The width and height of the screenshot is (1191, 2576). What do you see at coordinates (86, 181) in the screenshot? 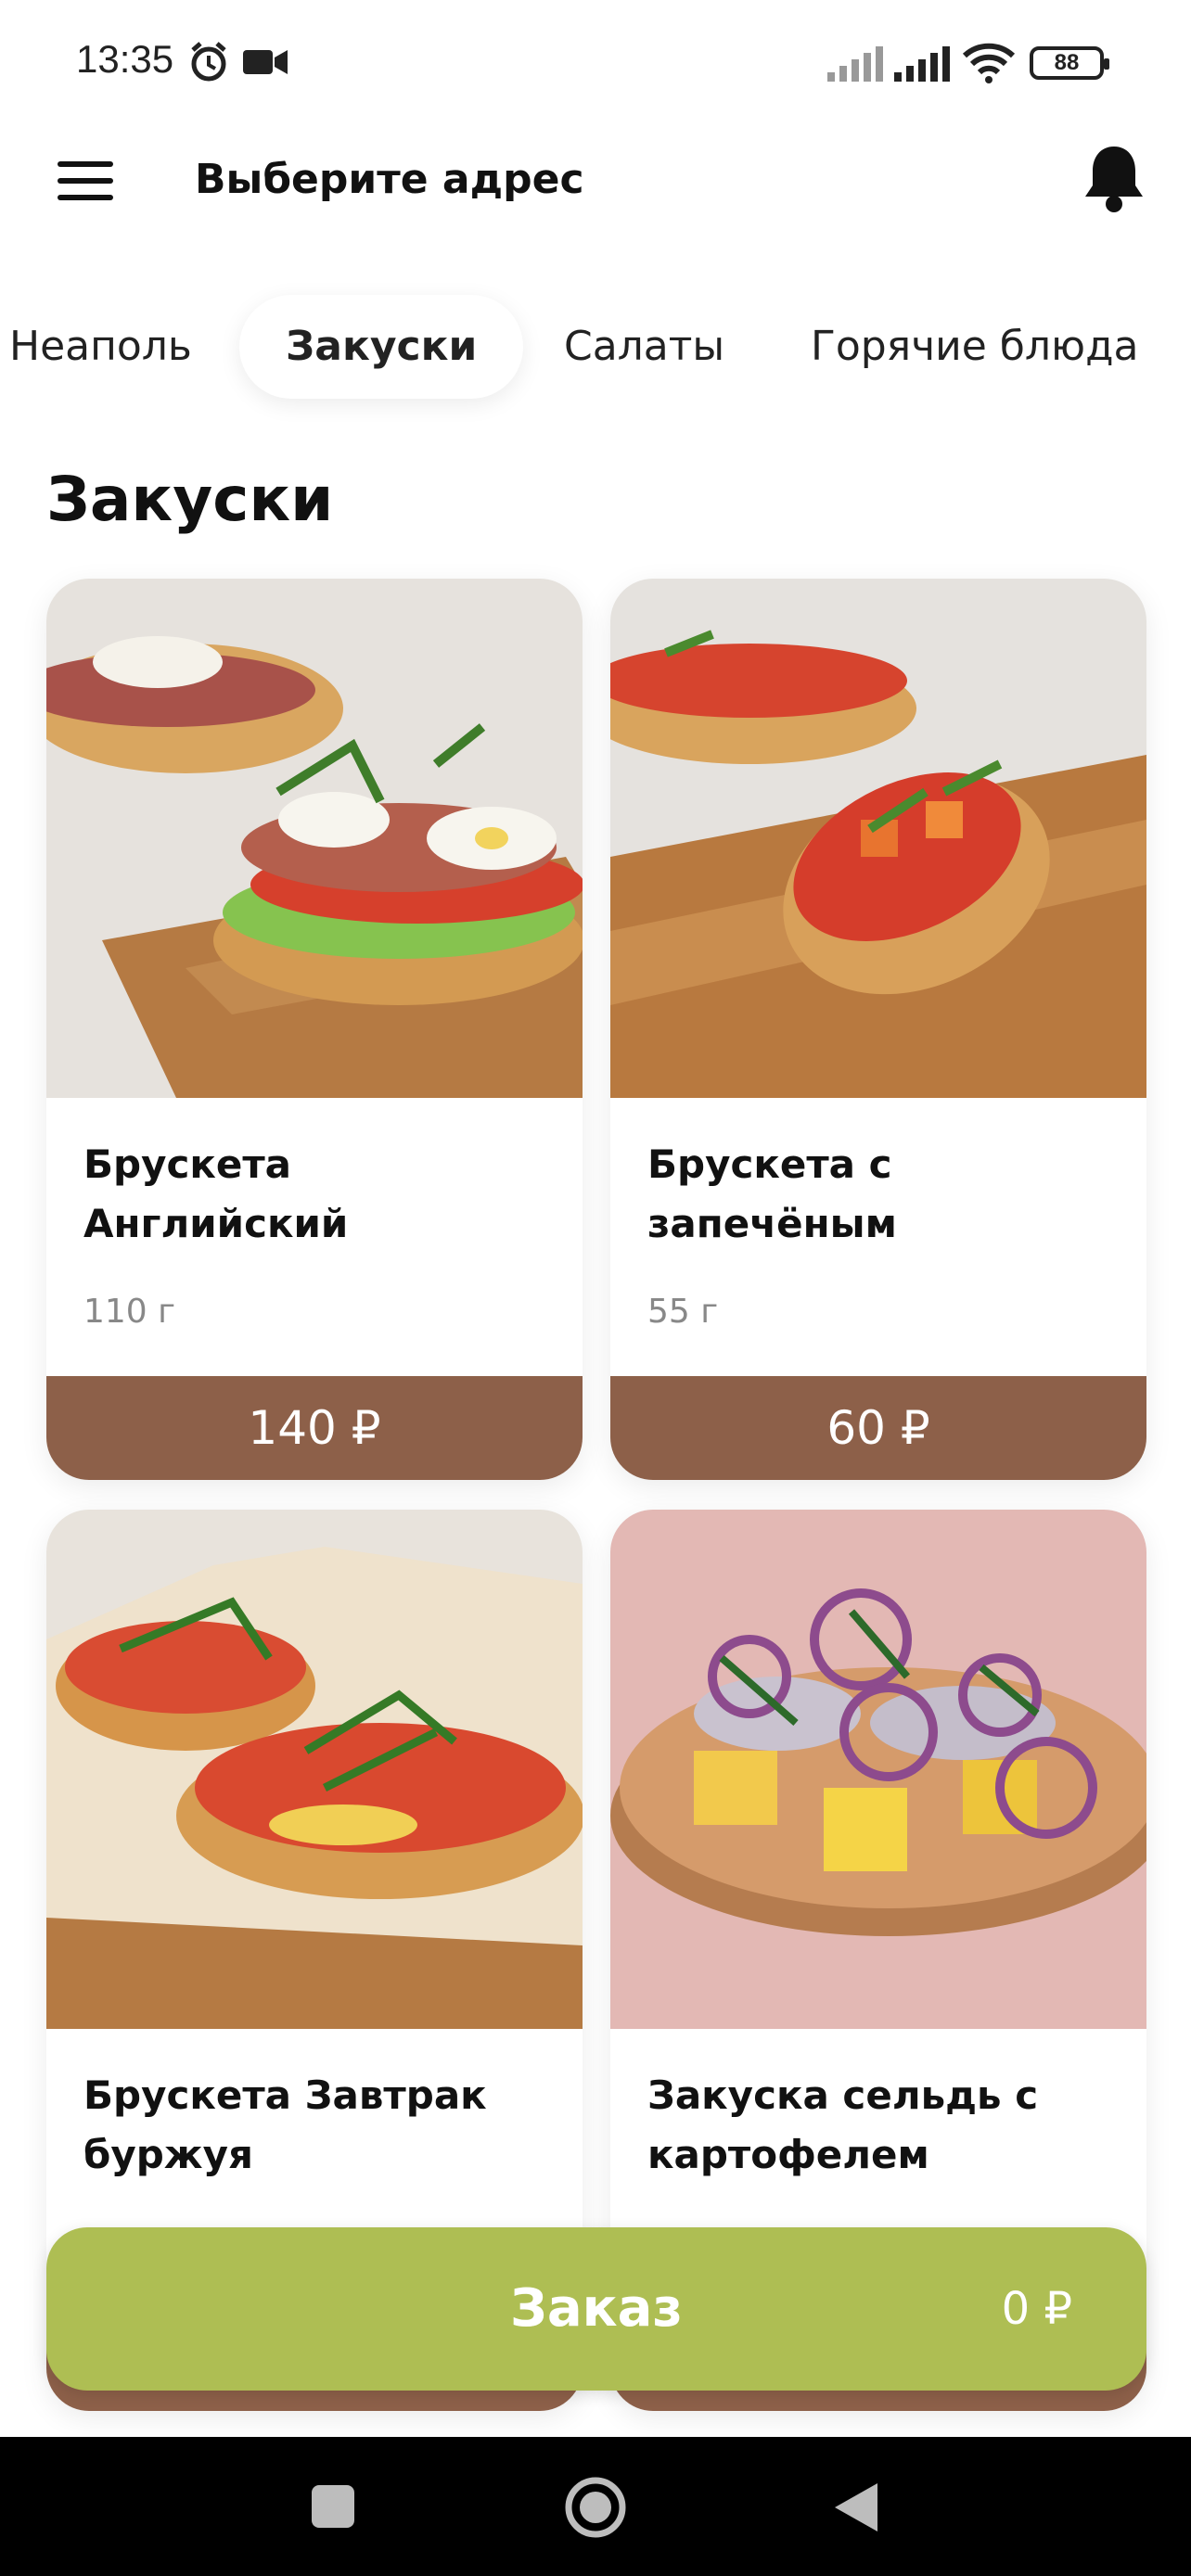
I see `menu-icon` at bounding box center [86, 181].